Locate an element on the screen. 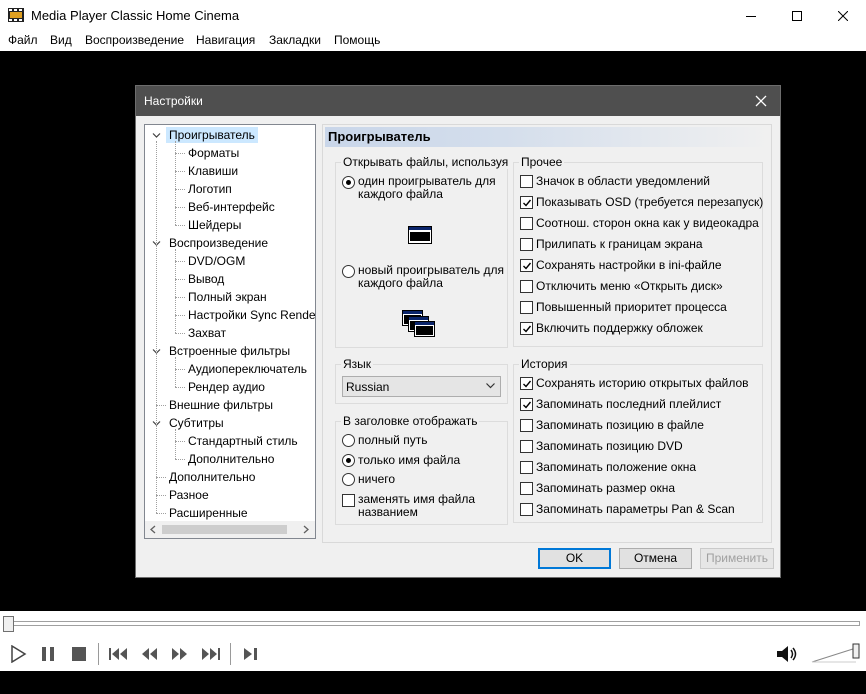 This screenshot has width=866, height=694. close-button is located at coordinates (843, 15).